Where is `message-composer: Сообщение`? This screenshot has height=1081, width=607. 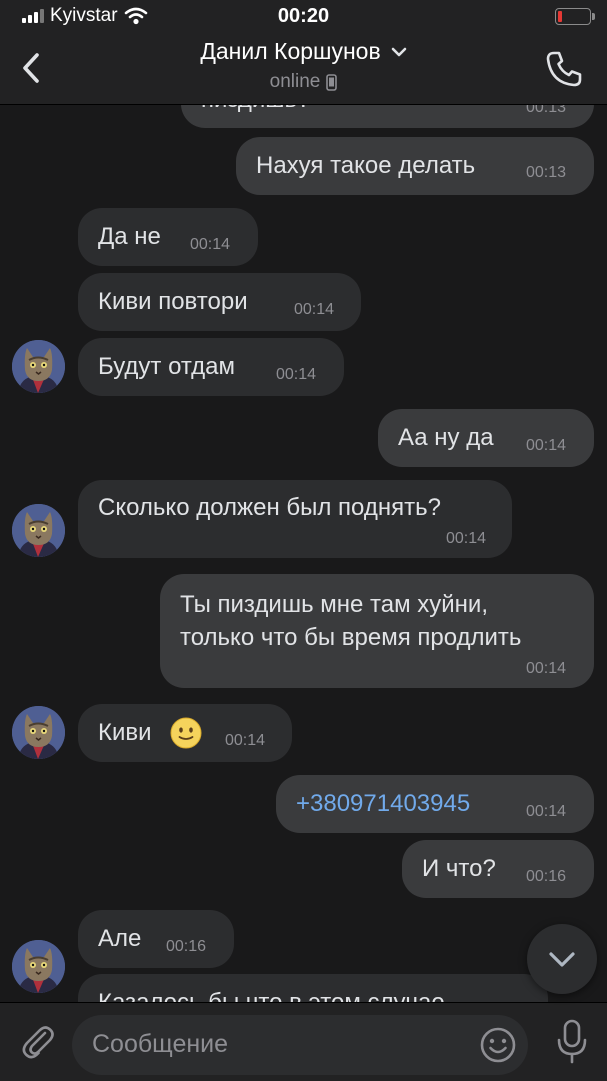
message-composer: Сообщение is located at coordinates (303, 1041).